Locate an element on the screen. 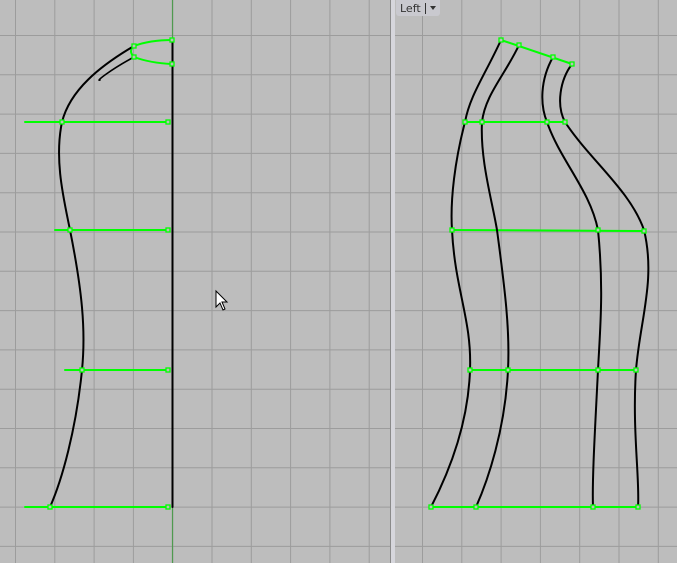  green-section-line is located at coordinates (96, 314).